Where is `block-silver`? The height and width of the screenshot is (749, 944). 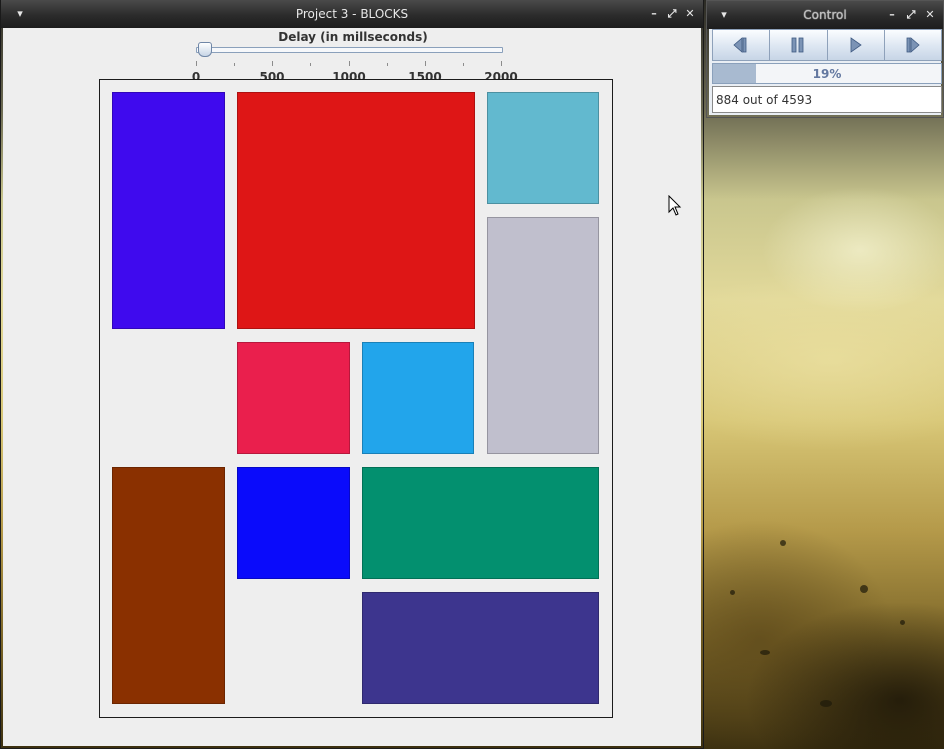
block-silver is located at coordinates (543, 335).